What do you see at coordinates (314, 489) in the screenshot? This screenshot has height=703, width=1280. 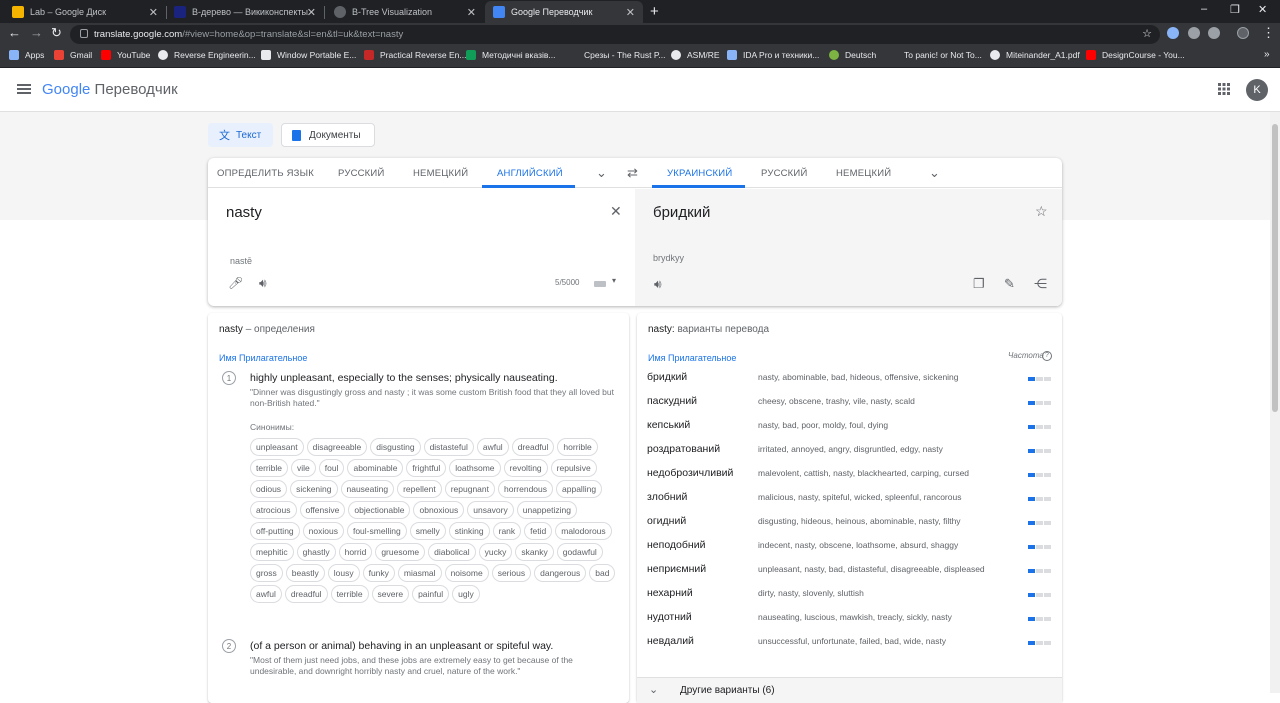 I see `synonym-chip: sickening` at bounding box center [314, 489].